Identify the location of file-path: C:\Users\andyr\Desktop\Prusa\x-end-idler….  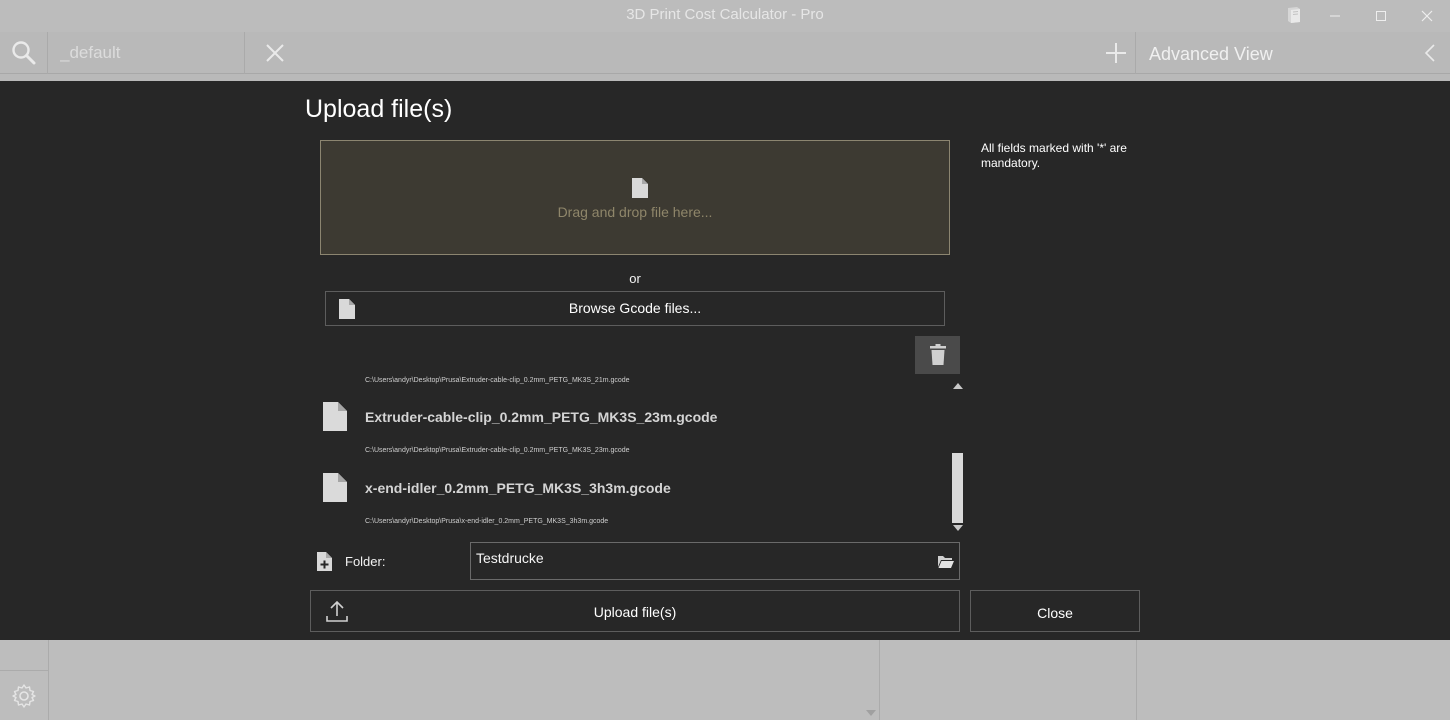
(487, 521).